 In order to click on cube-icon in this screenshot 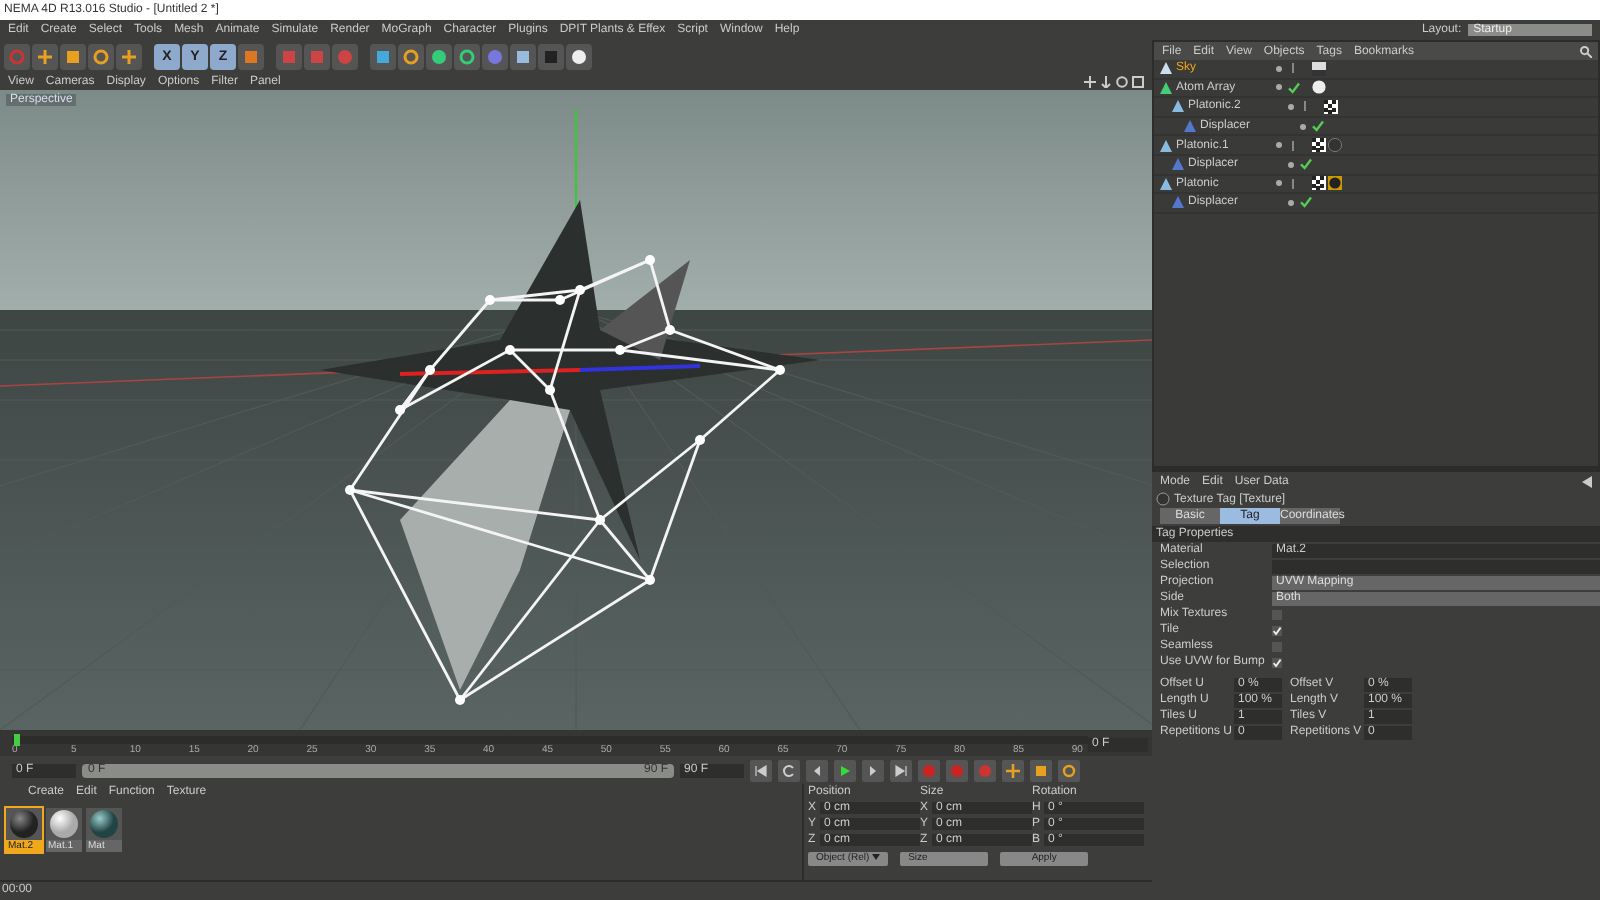, I will do `click(383, 56)`.